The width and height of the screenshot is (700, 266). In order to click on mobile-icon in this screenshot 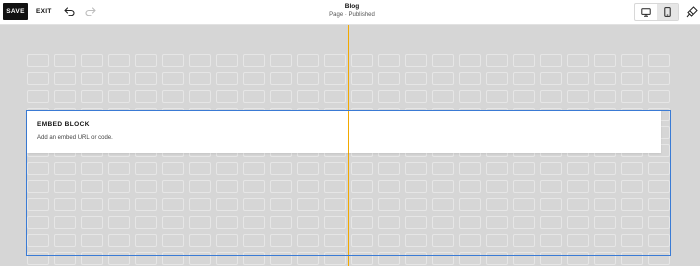, I will do `click(667, 12)`.